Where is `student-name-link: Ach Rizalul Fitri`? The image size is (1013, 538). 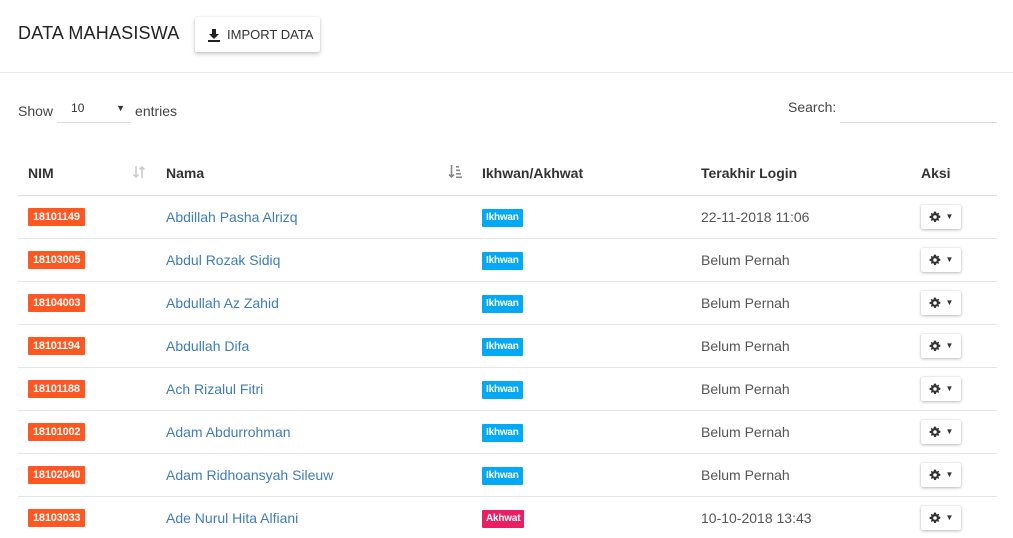 student-name-link: Ach Rizalul Fitri is located at coordinates (214, 389).